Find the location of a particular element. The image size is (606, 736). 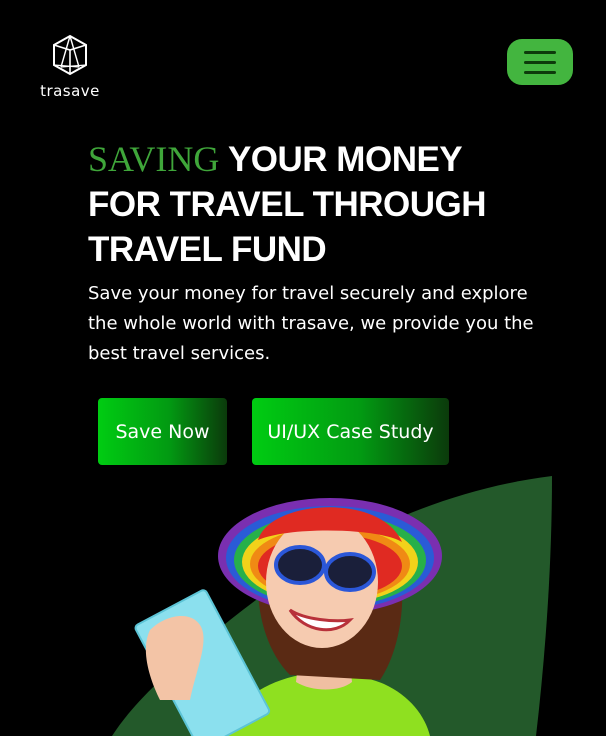

brand-logo: trasave is located at coordinates (70, 67).